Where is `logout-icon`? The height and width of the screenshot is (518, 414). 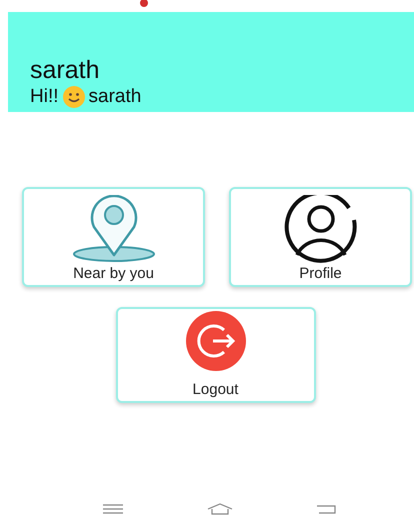 logout-icon is located at coordinates (216, 341).